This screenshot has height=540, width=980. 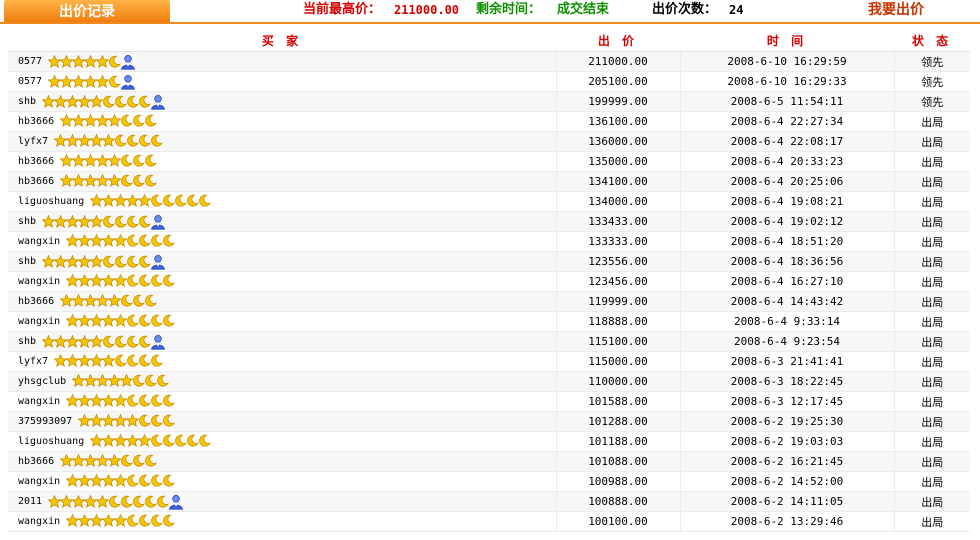 I want to click on bid-price: 101088.00, so click(x=617, y=461).